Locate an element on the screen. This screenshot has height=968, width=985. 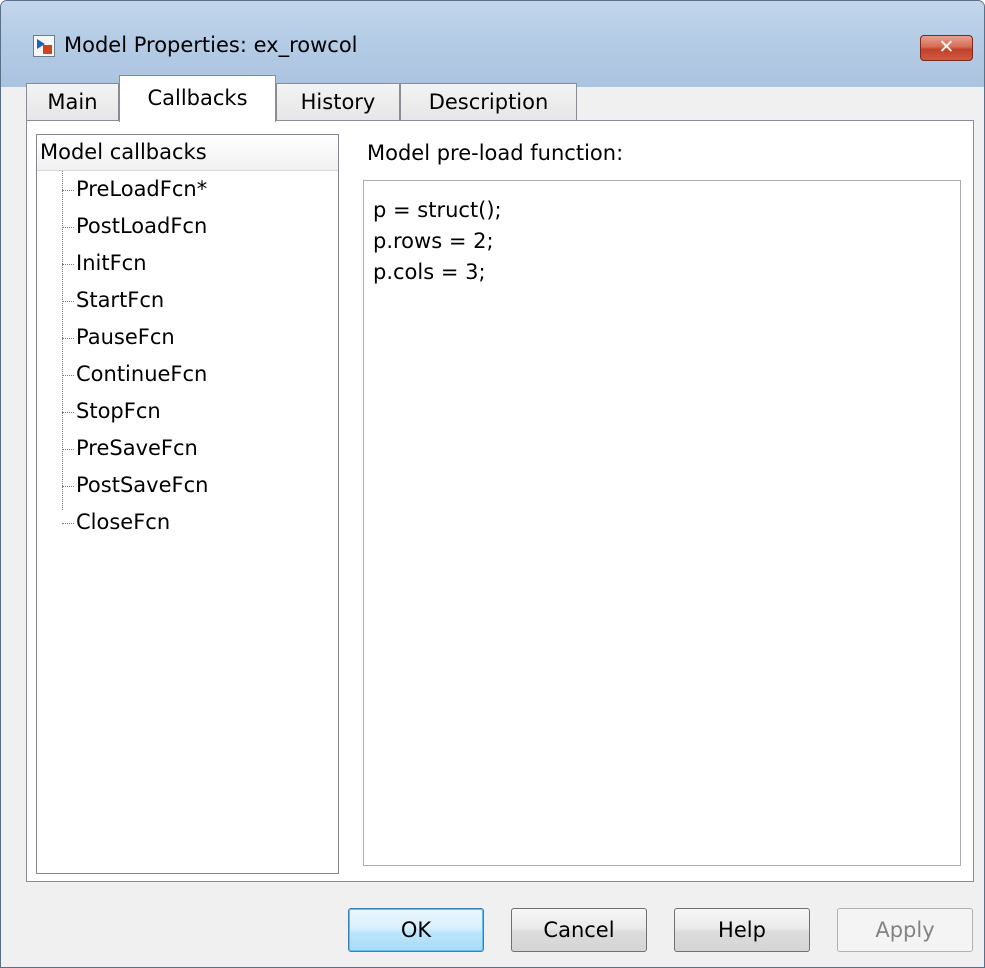
tree-item-label: PreSaveFcn is located at coordinates (137, 448).